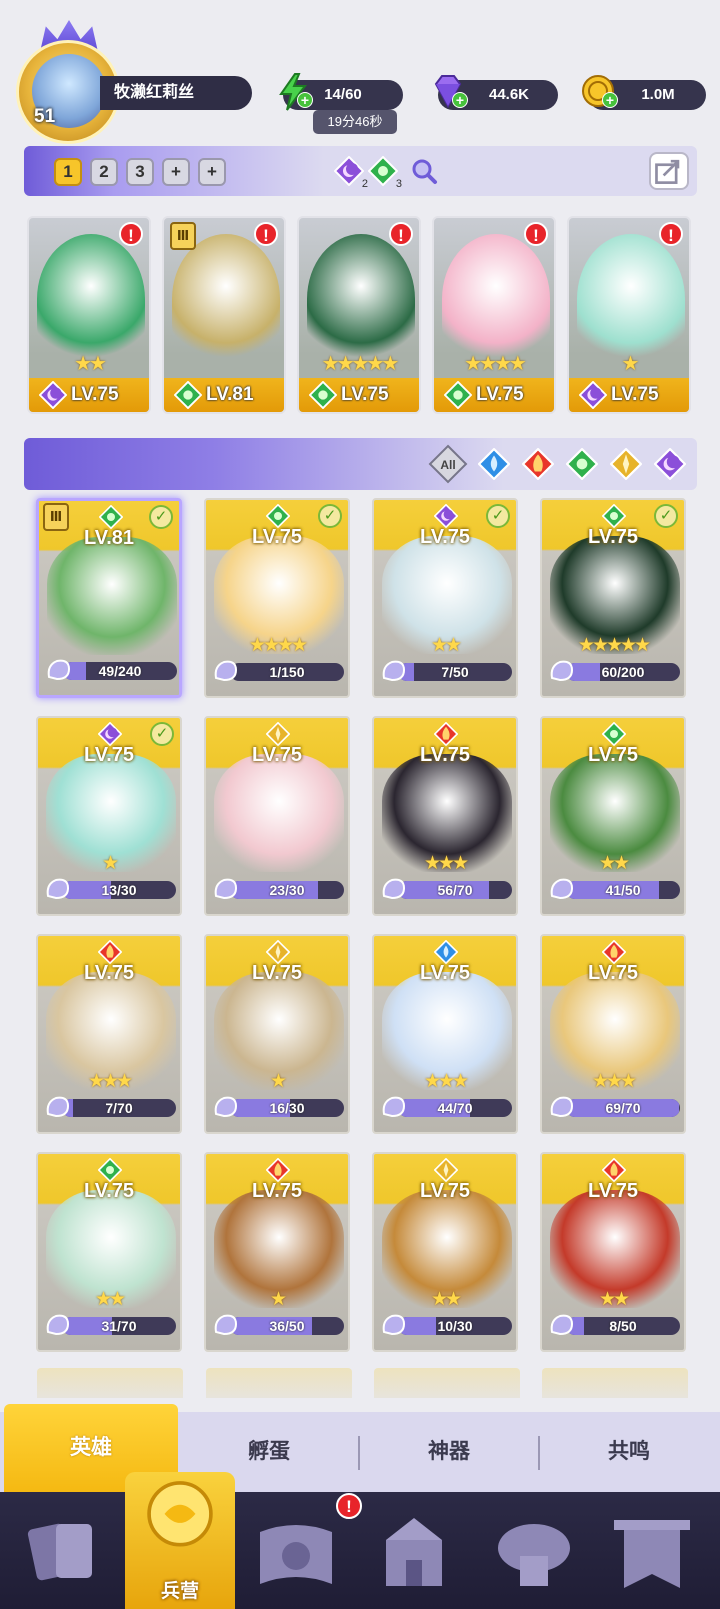  I want to click on team-hero-card: ! ★ LV.75, so click(629, 315).